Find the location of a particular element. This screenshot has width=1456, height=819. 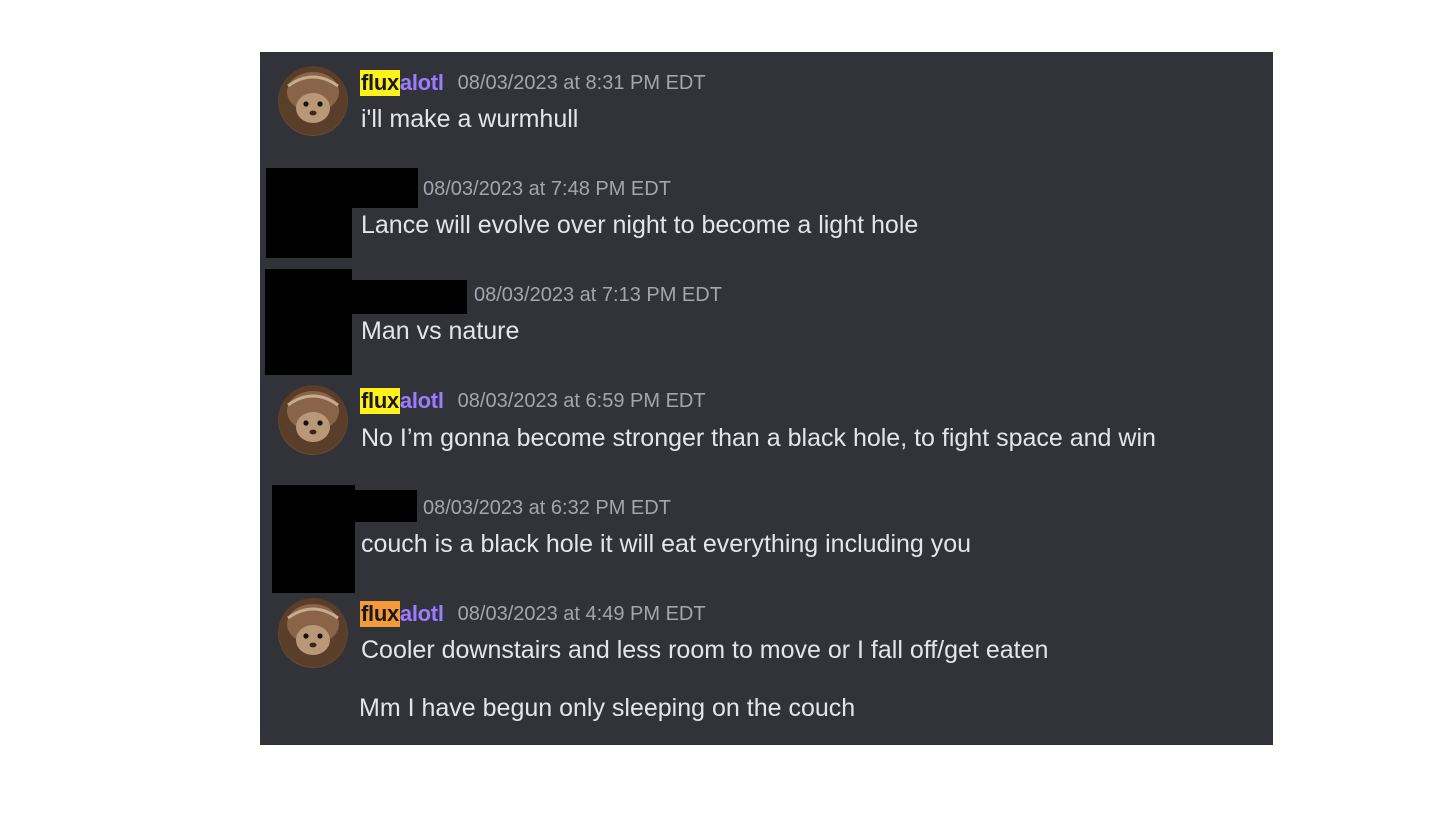

message-timestamp: 08/03/2023 at 6:32 PM EDT is located at coordinates (547, 508).